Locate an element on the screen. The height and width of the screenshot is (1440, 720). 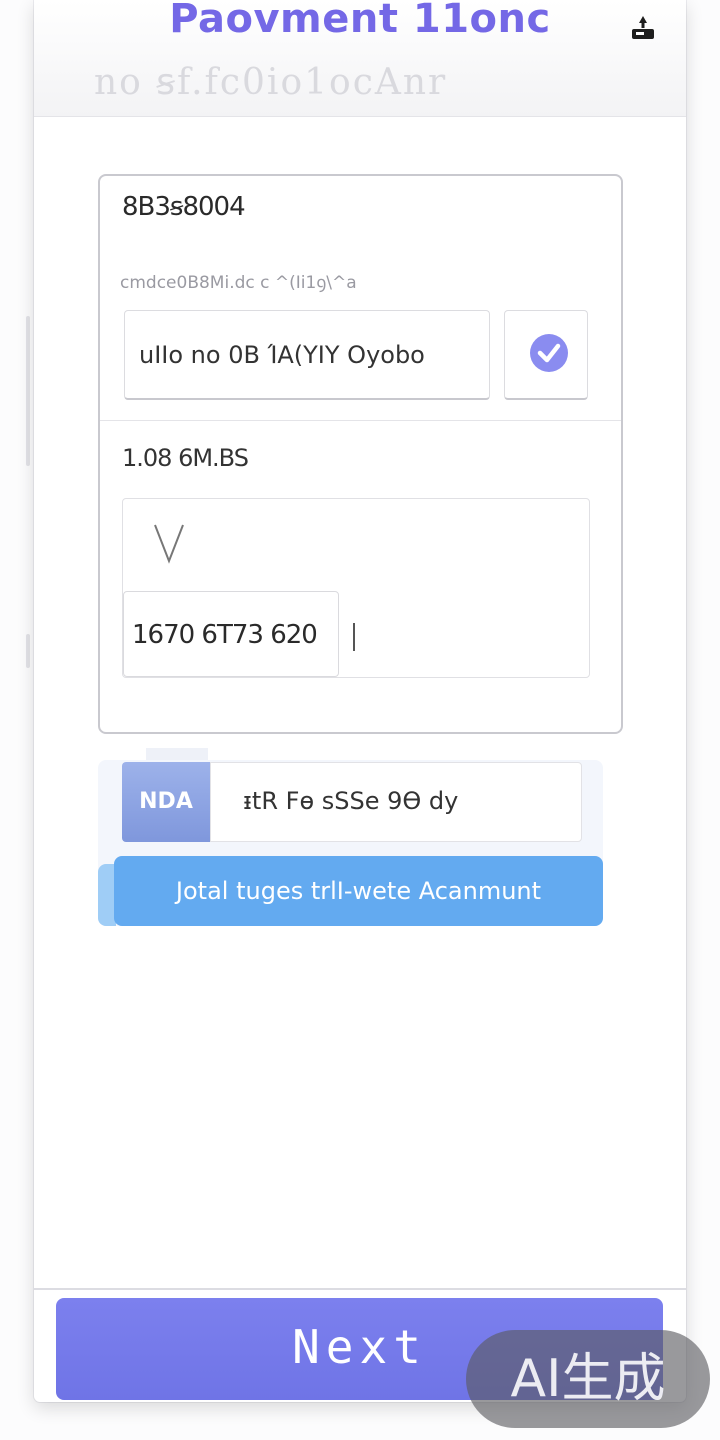
verify-button is located at coordinates (546, 355).